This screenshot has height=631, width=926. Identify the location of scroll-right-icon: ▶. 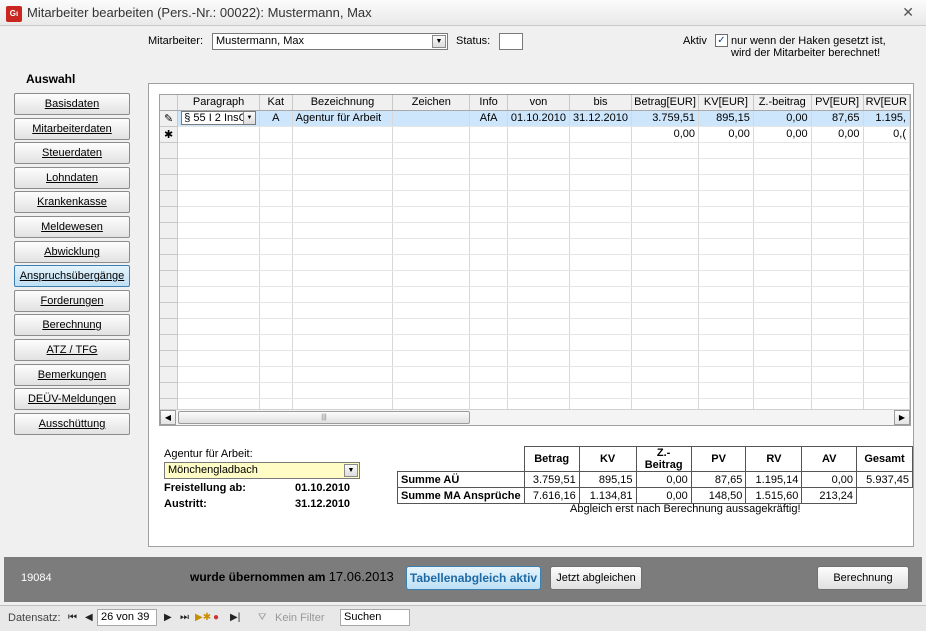
(902, 417).